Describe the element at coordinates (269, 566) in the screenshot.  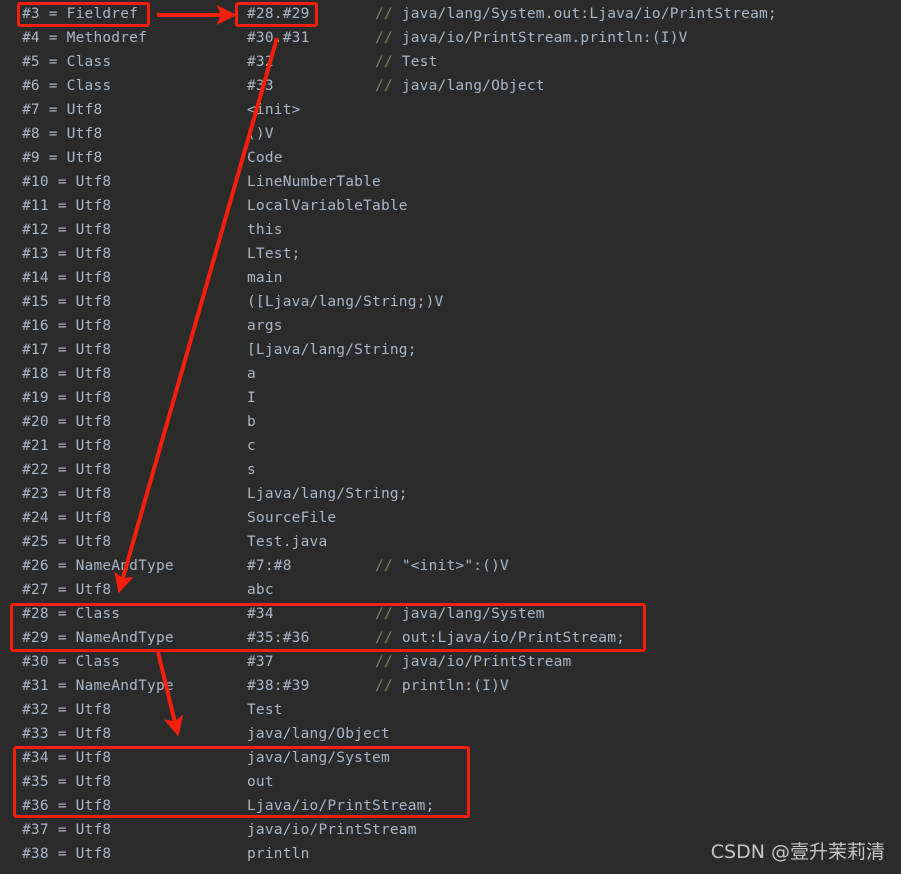
I see `pool-entry-value: #7:#8` at that location.